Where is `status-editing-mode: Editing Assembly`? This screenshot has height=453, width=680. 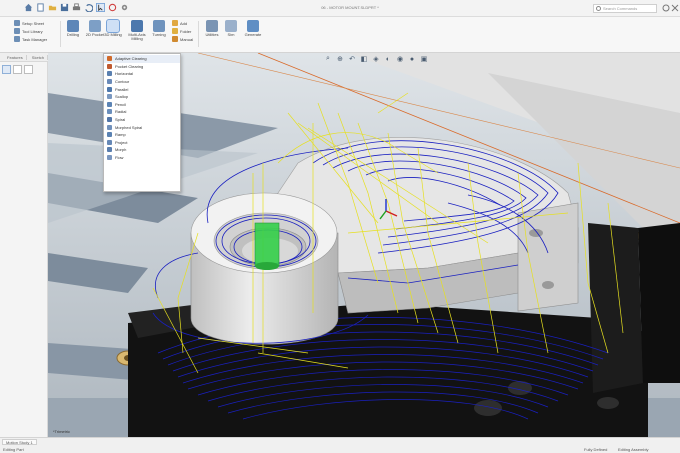
status-editing-mode: Editing Assembly is located at coordinates (633, 449).